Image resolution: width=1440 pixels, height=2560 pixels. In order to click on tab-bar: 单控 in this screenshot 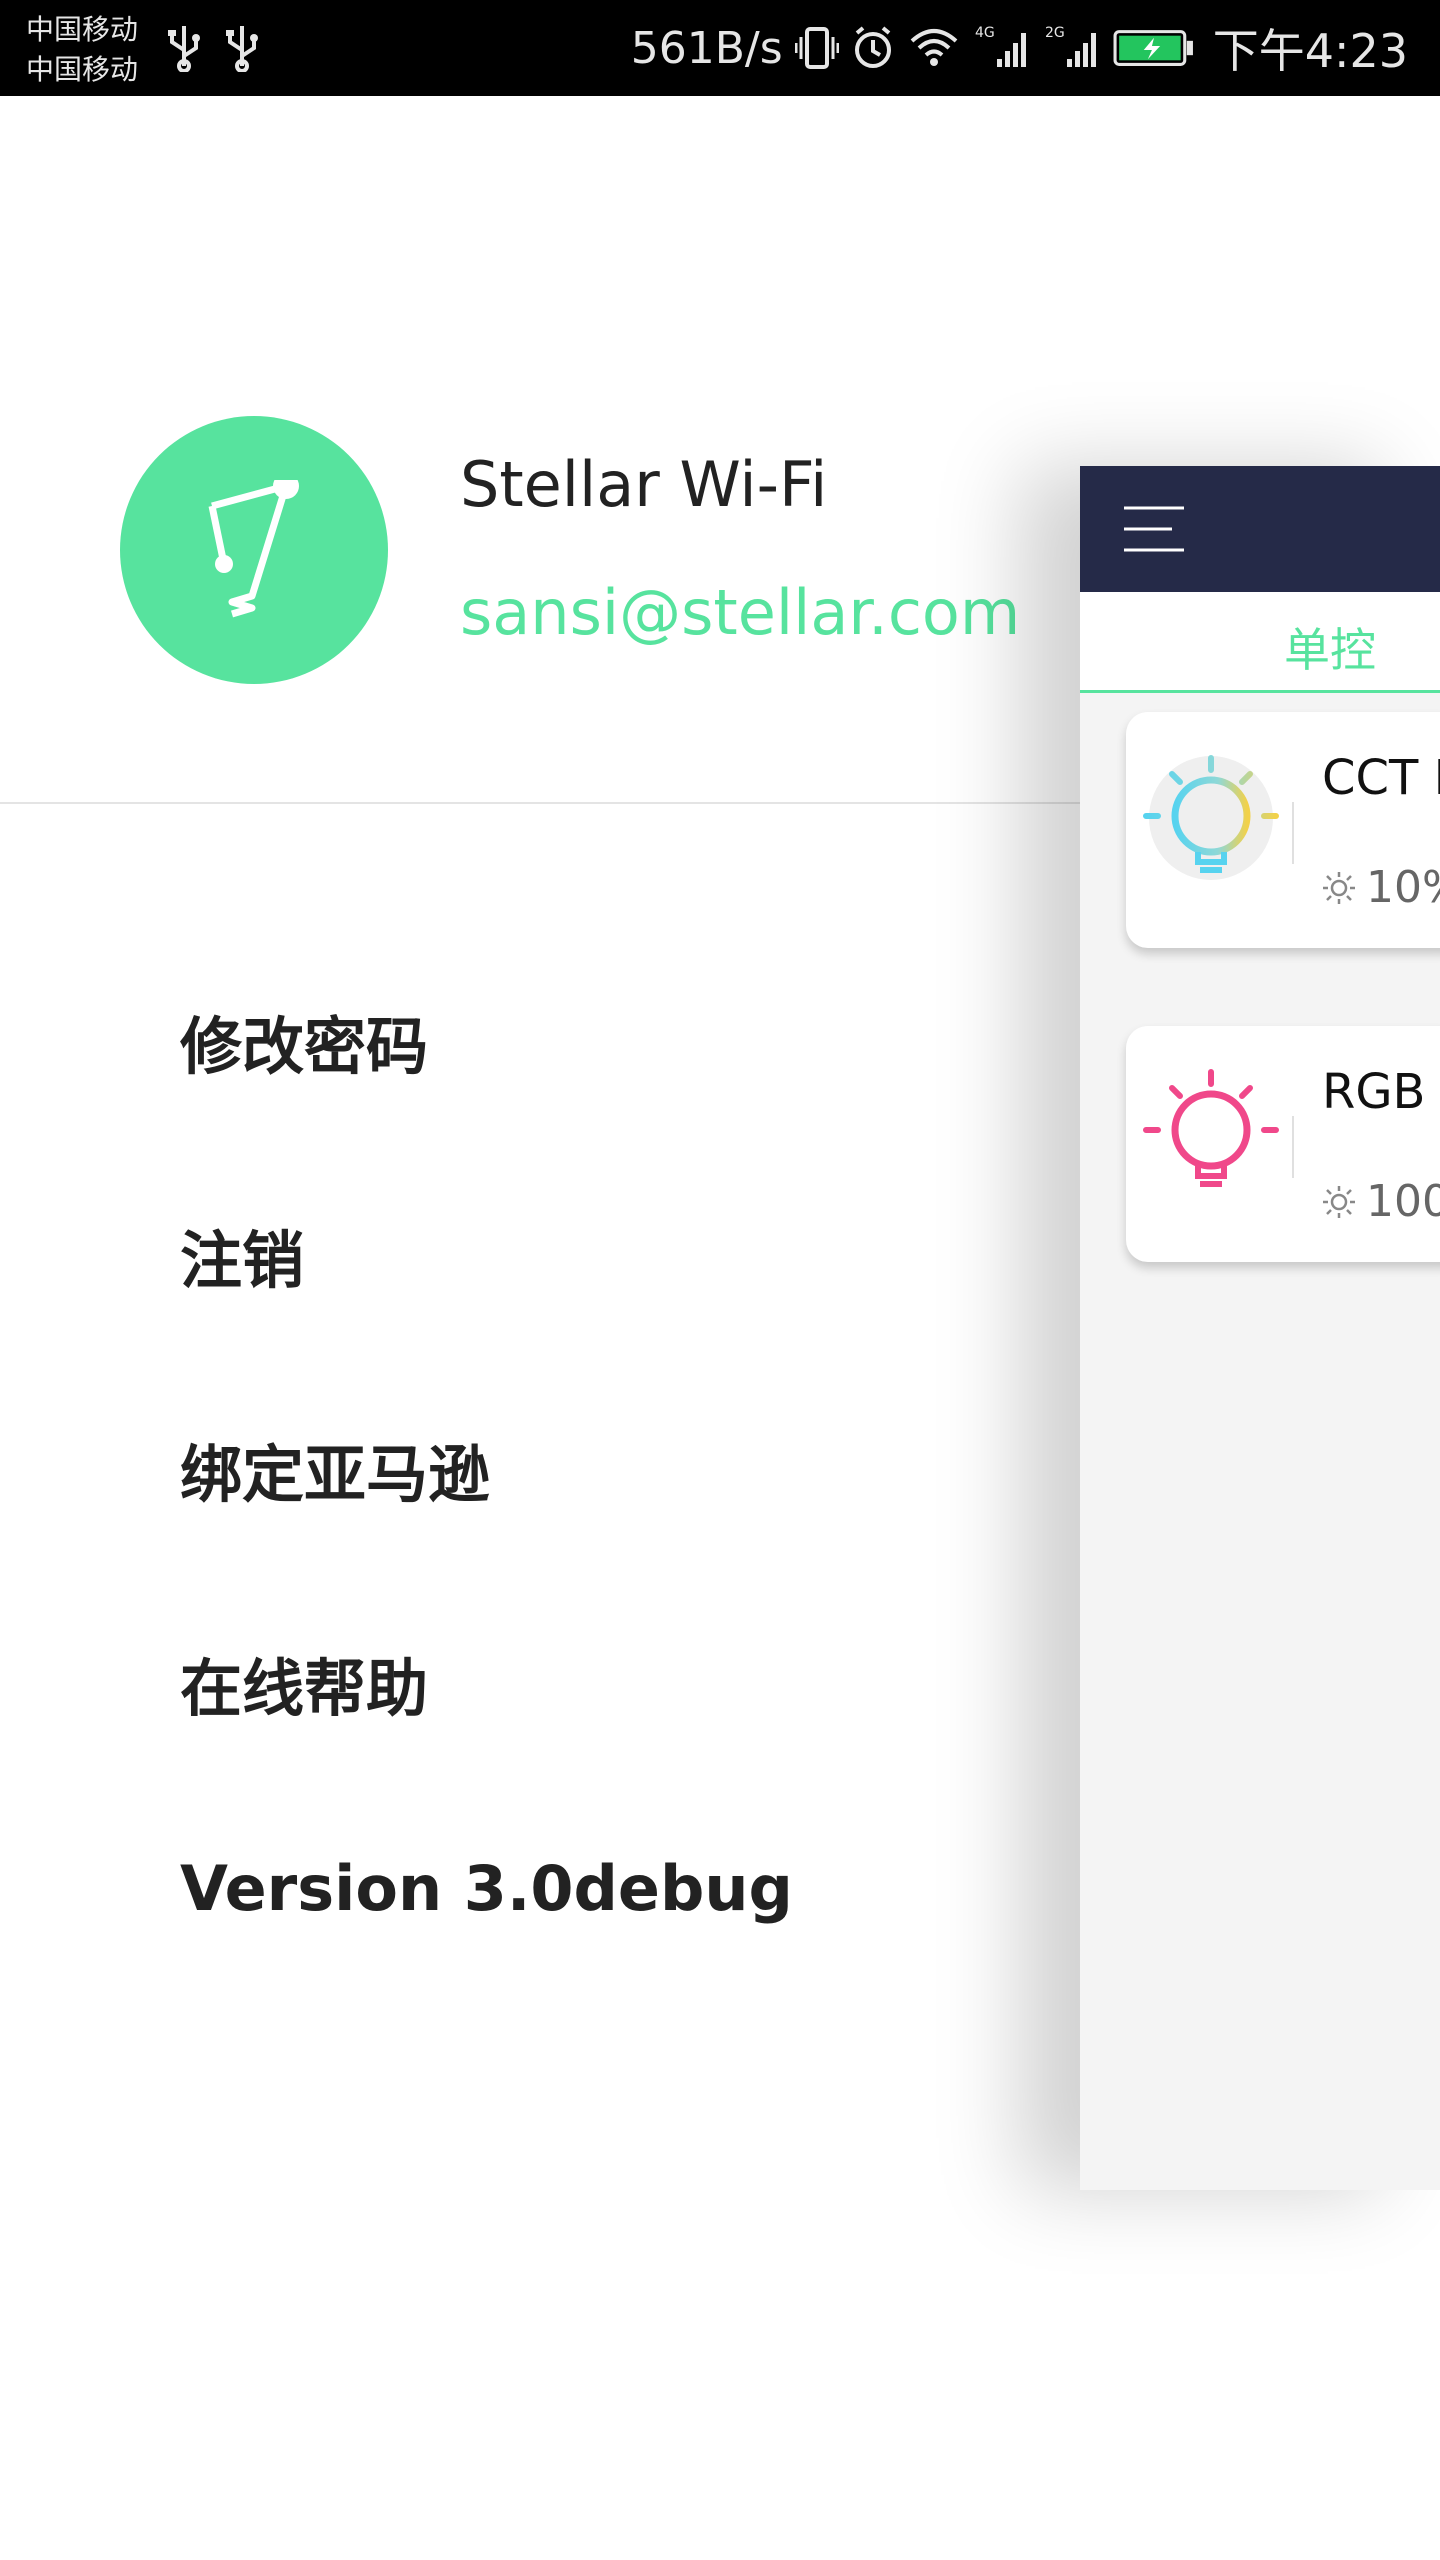, I will do `click(1260, 642)`.